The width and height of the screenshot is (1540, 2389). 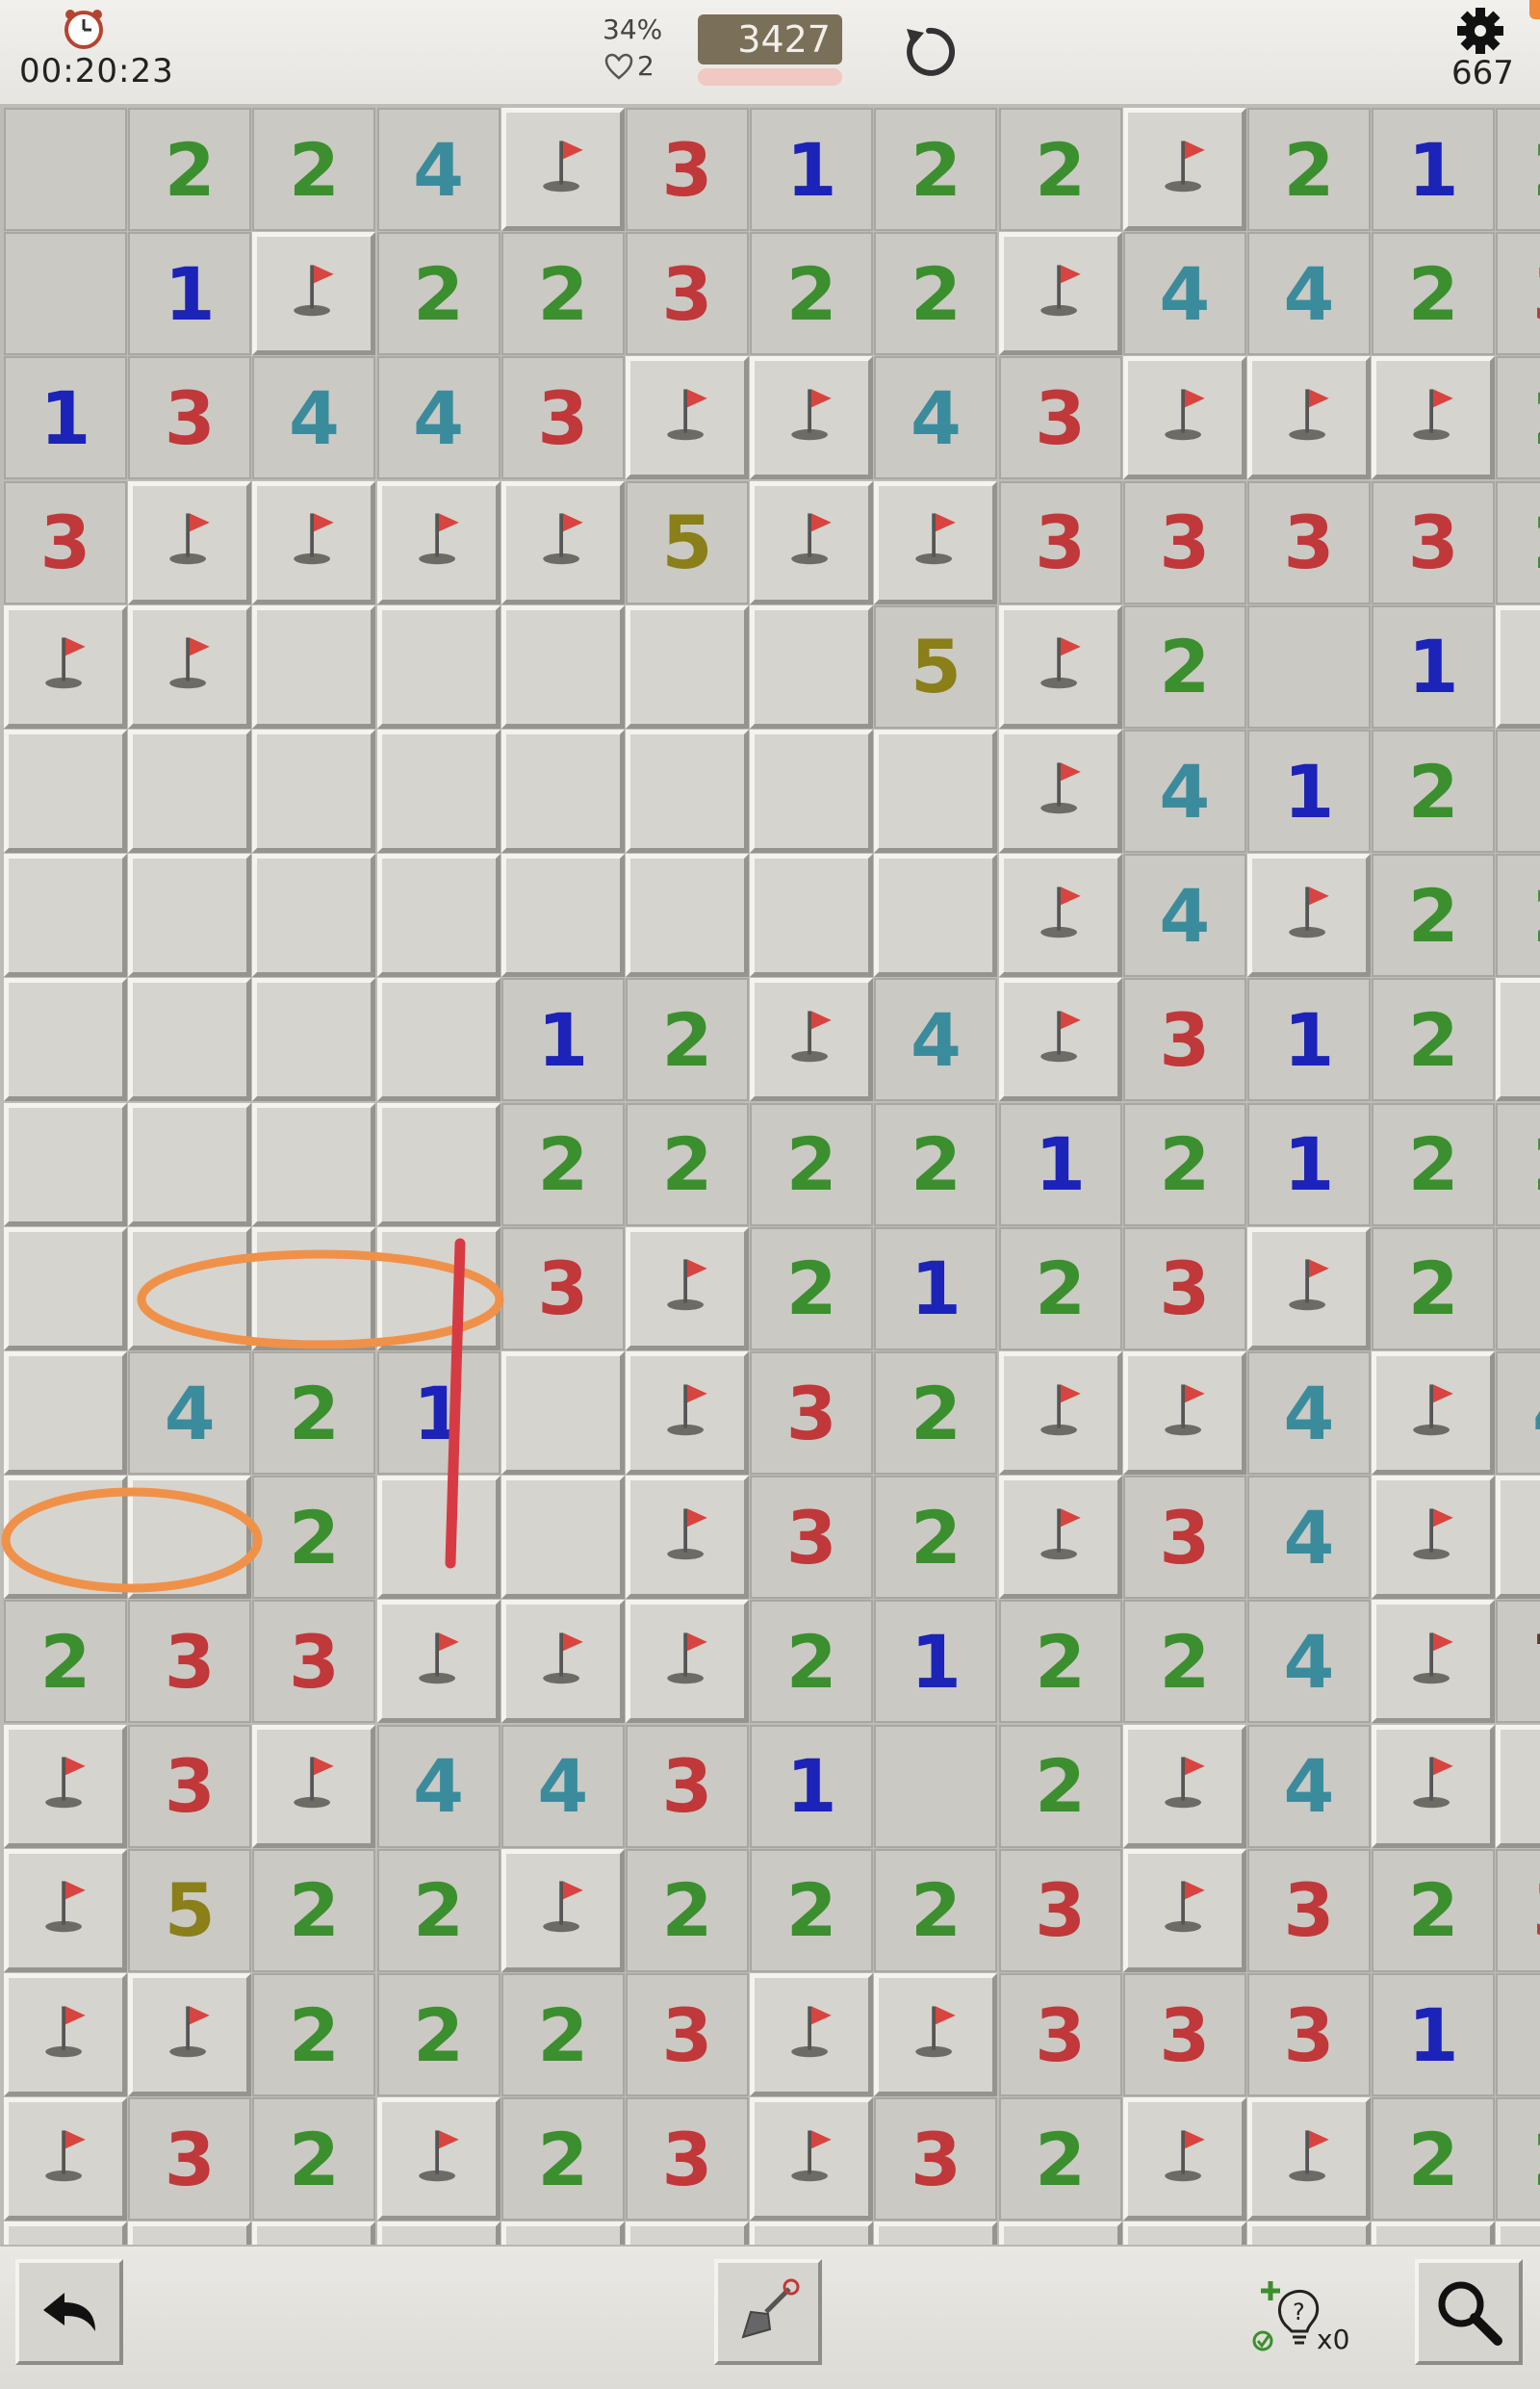 What do you see at coordinates (1469, 2312) in the screenshot?
I see `zoom-search-button` at bounding box center [1469, 2312].